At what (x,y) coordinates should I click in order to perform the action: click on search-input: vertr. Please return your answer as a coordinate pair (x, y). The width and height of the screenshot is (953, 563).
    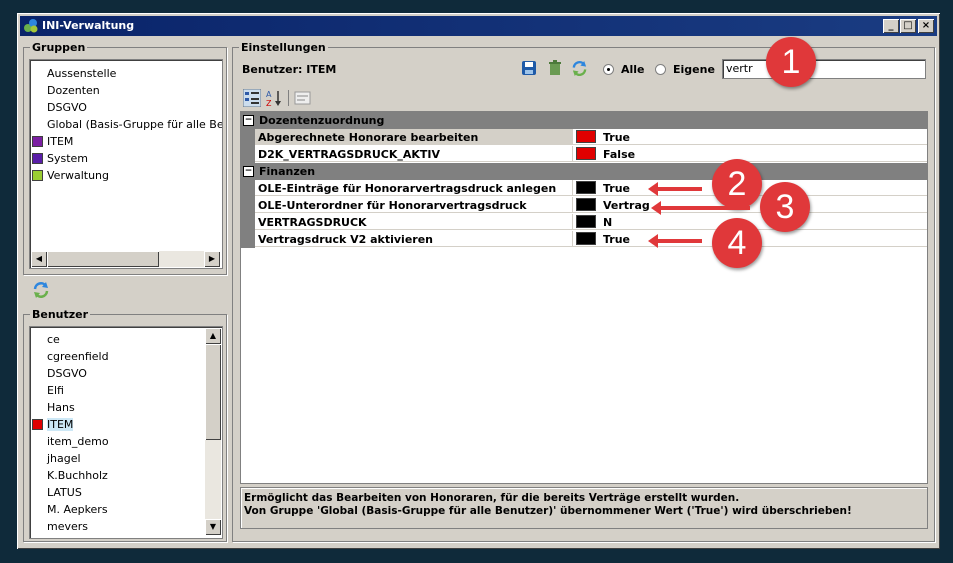
    Looking at the image, I should click on (824, 69).